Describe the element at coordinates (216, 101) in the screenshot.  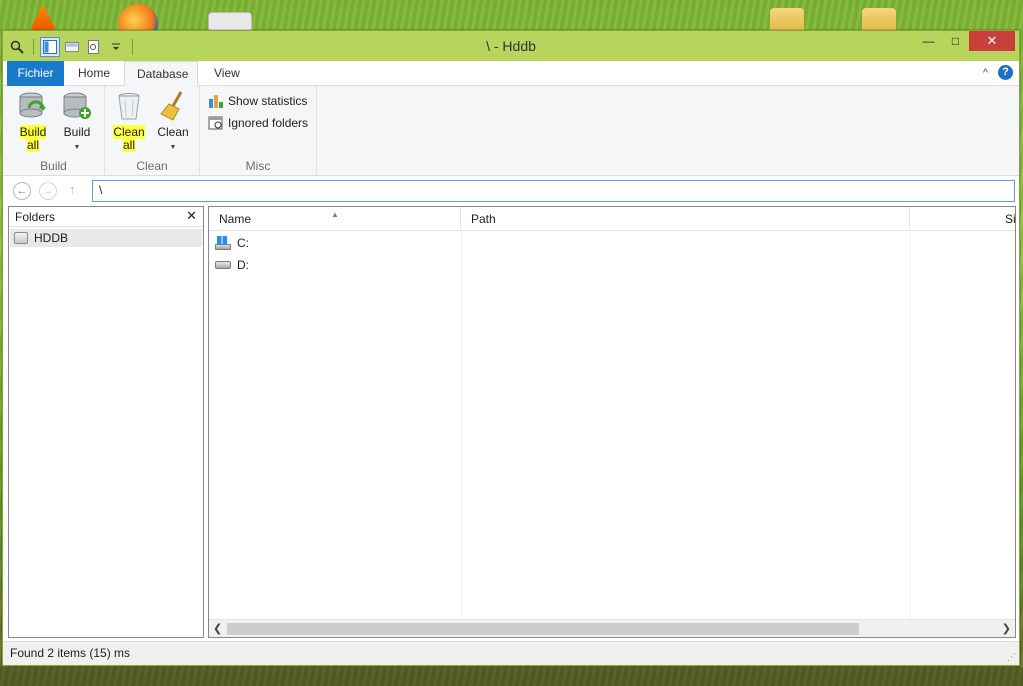
I see `bar-chart-icon` at that location.